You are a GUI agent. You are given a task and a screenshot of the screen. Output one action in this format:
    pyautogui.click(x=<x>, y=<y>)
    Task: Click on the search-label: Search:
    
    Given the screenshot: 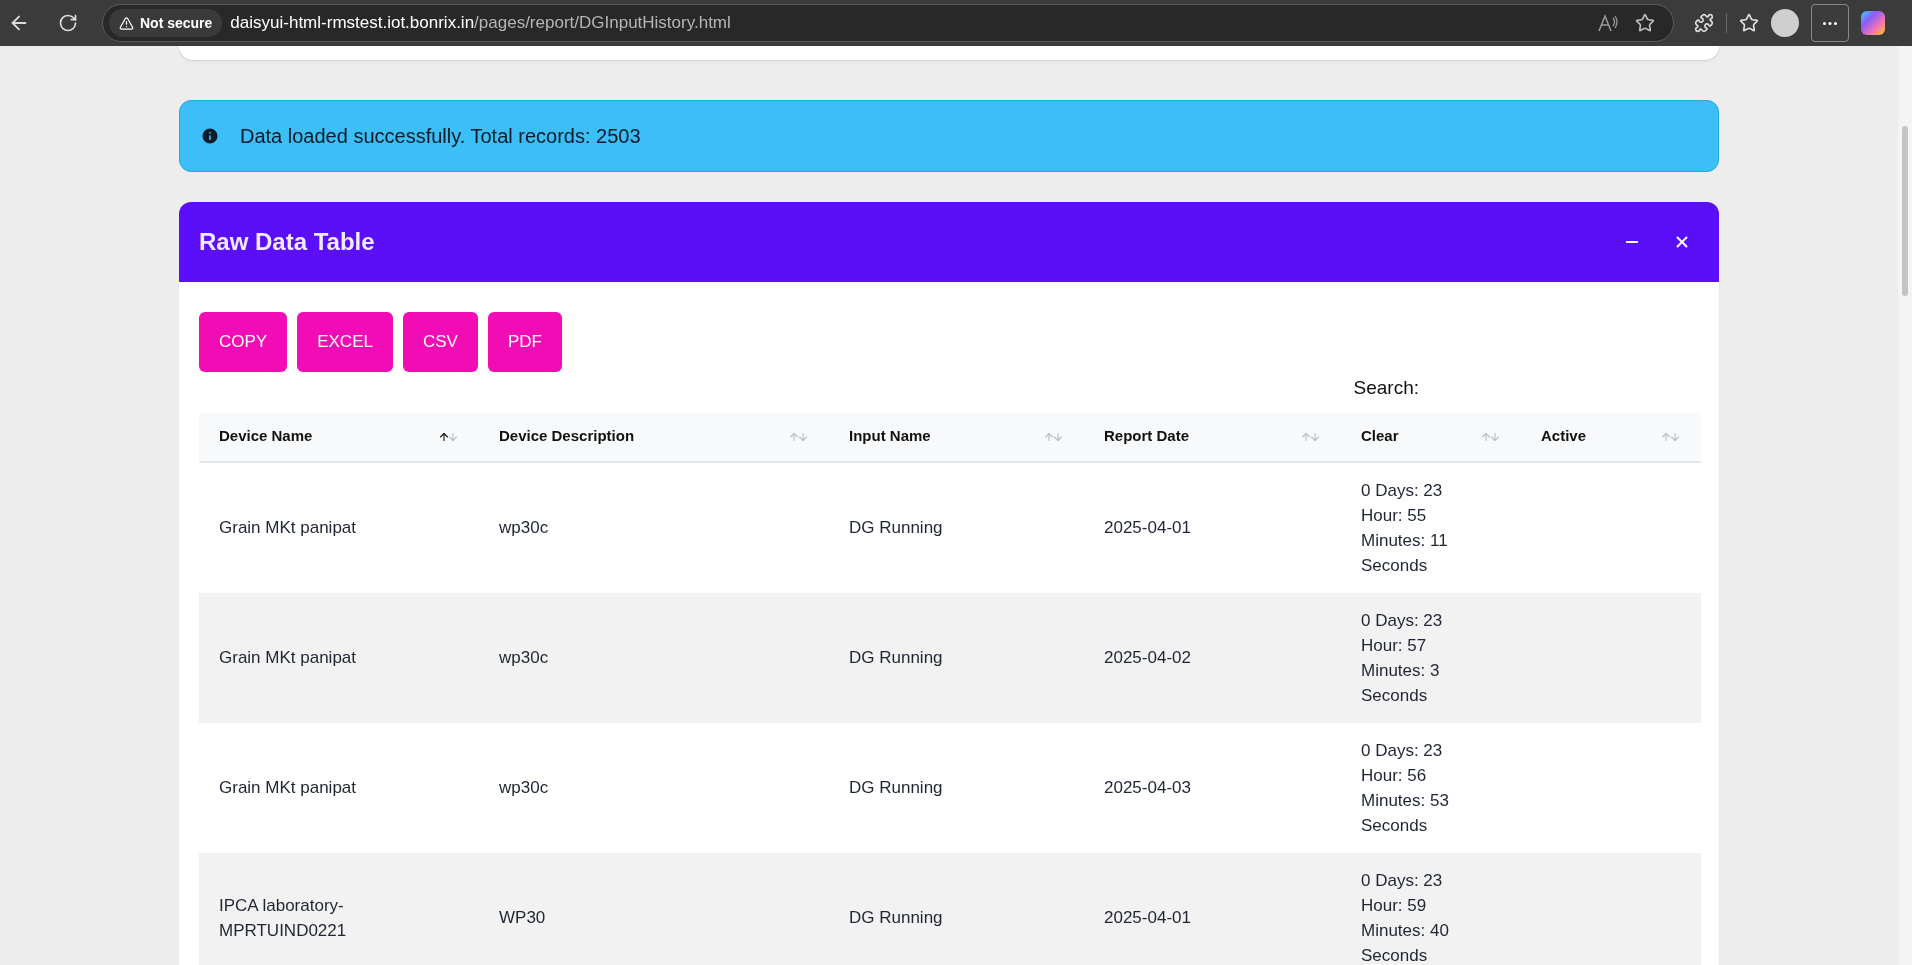 What is the action you would take?
    pyautogui.click(x=1386, y=388)
    